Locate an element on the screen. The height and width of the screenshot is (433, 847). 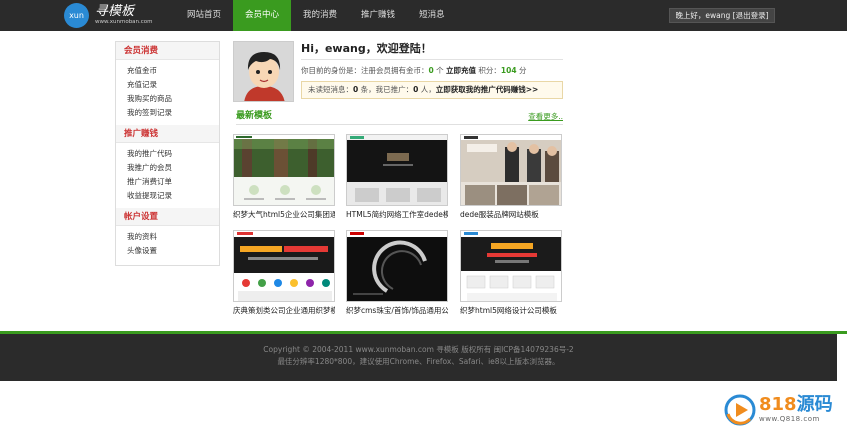
sidebar-item-promoted-members: 我推广的会员 is located at coordinates (173, 168).